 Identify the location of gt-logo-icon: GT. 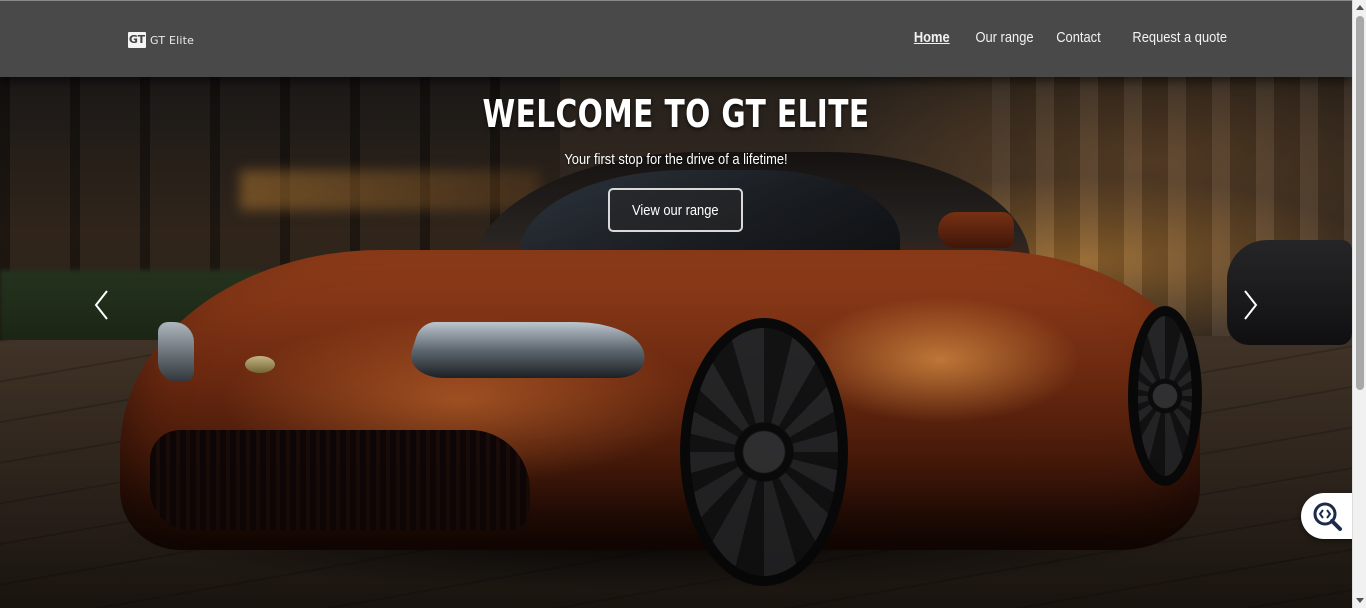
(137, 40).